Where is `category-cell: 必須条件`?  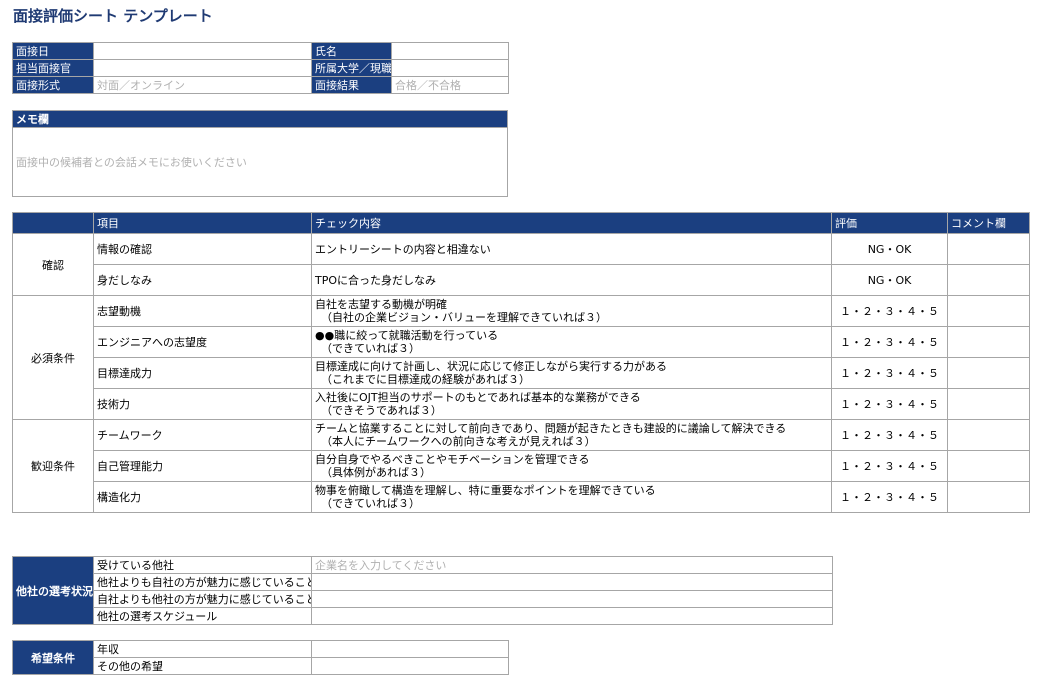
category-cell: 必須条件 is located at coordinates (53, 357).